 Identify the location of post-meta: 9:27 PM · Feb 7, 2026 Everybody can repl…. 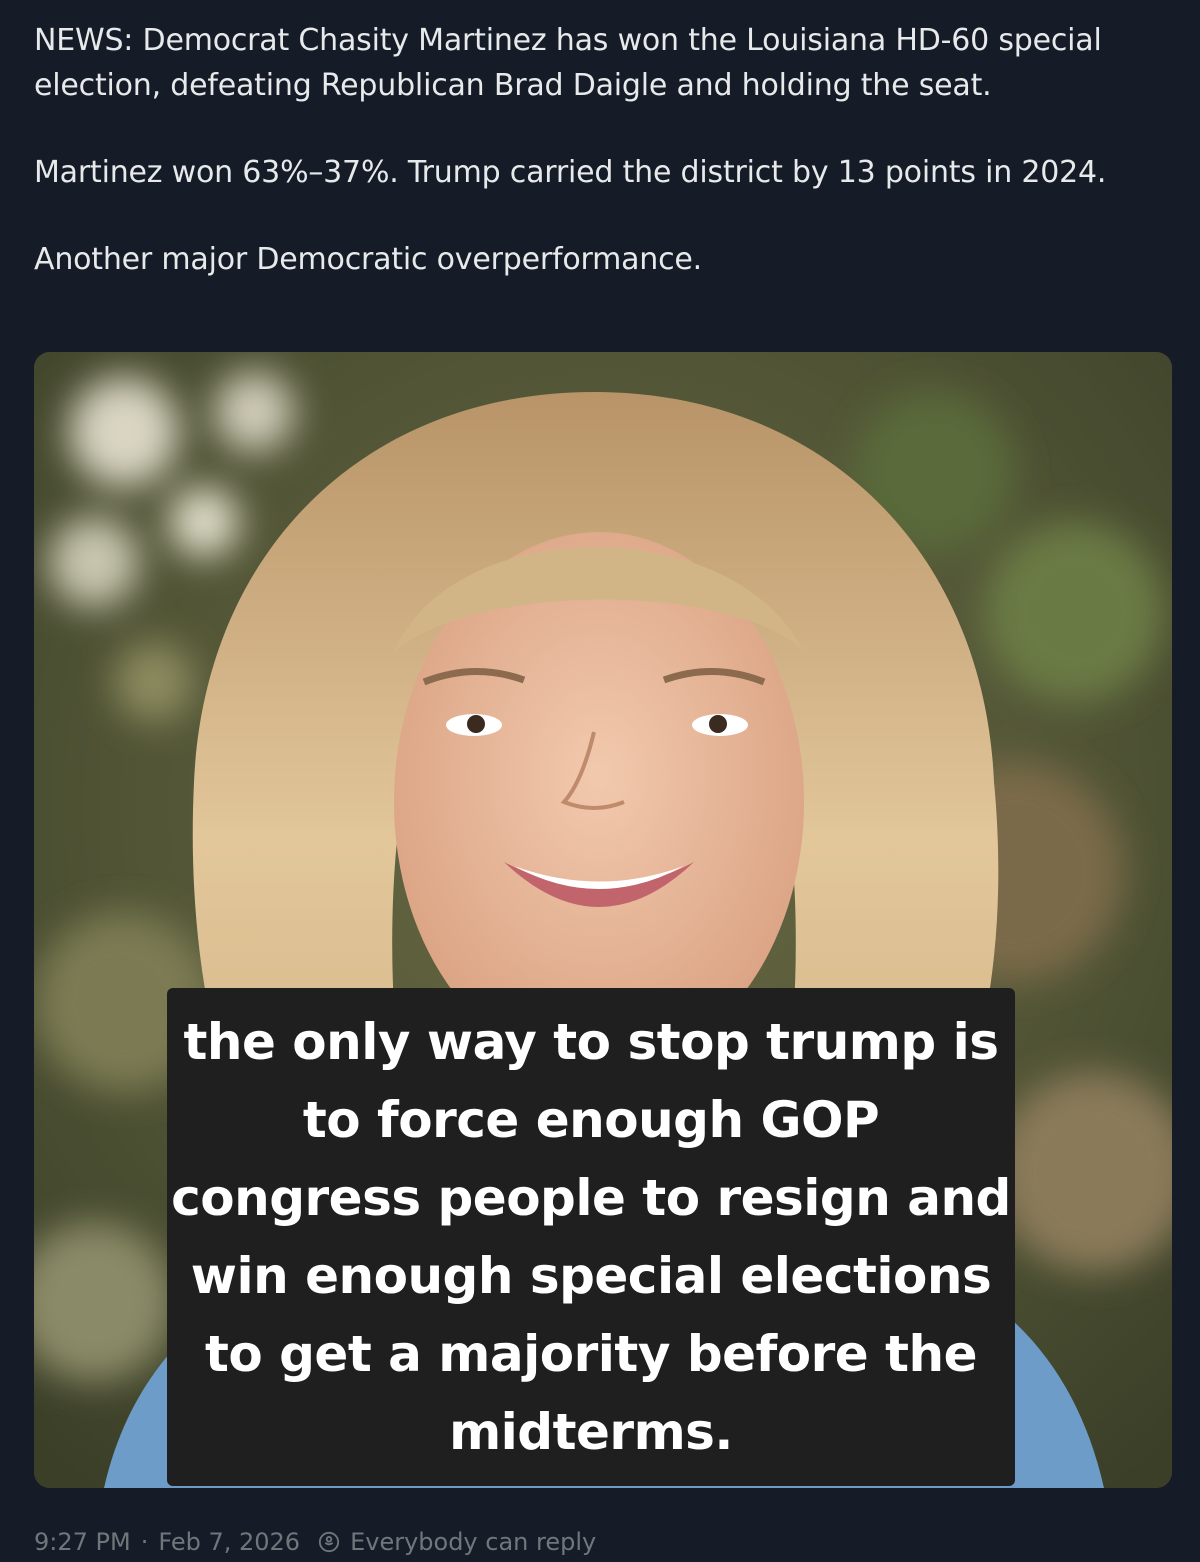
(315, 1542).